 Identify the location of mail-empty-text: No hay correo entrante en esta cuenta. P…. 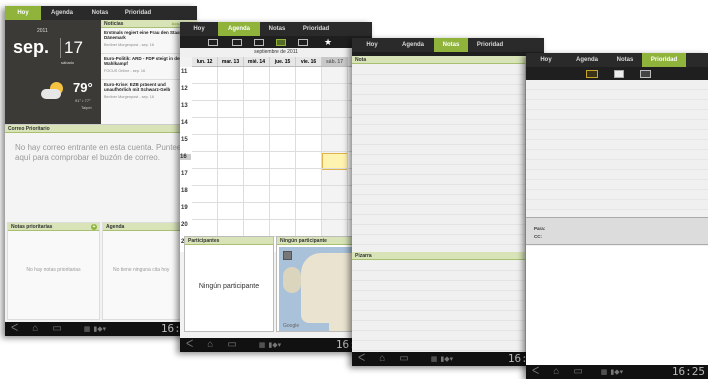
(101, 148).